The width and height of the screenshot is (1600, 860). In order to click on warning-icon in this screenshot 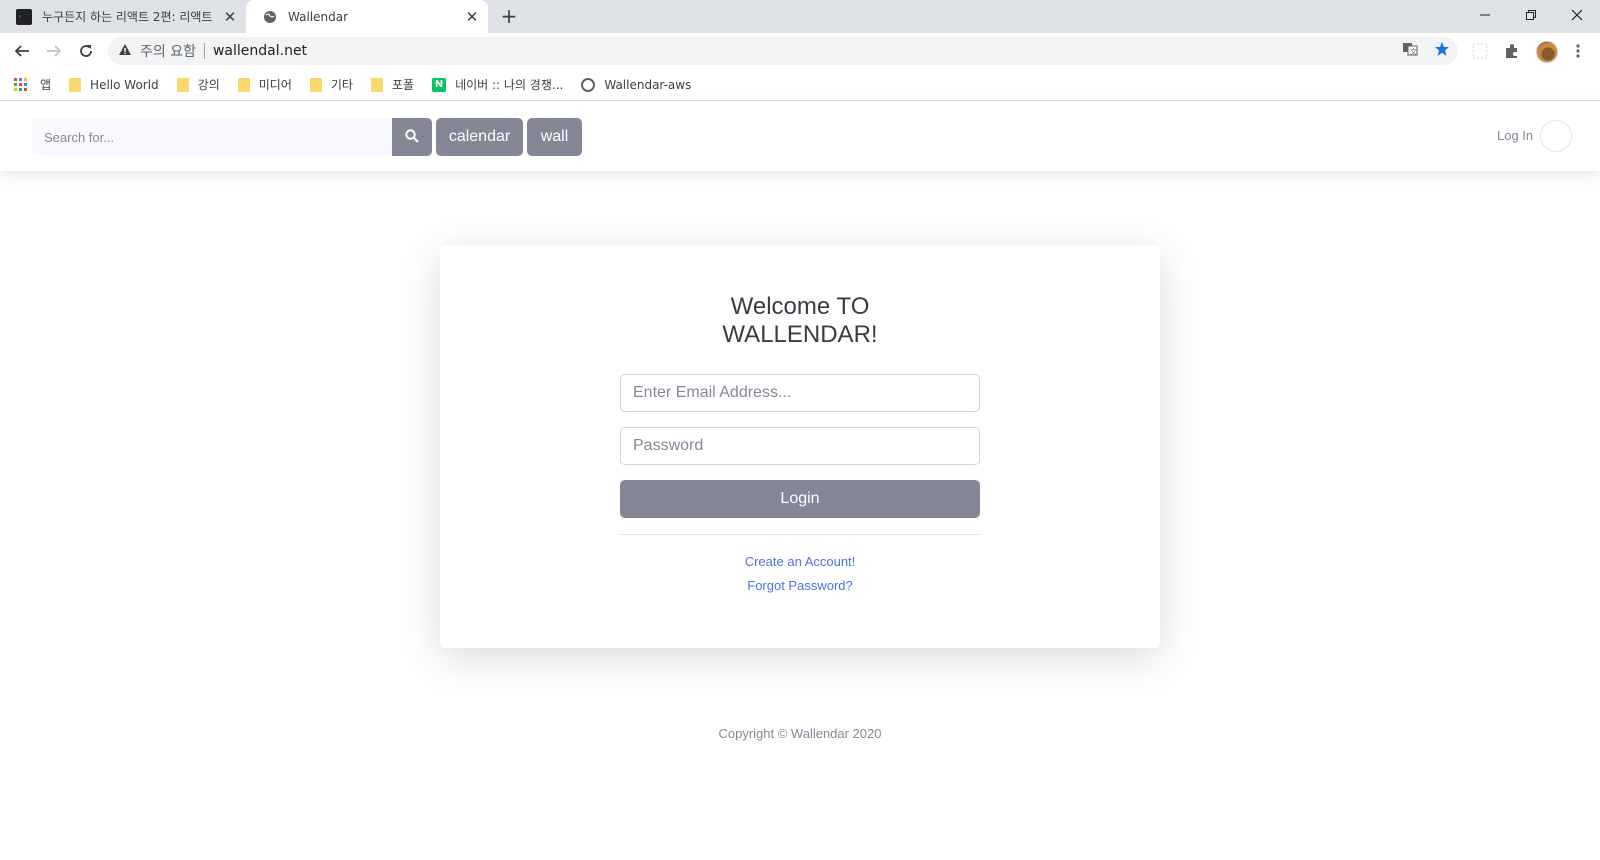, I will do `click(125, 51)`.